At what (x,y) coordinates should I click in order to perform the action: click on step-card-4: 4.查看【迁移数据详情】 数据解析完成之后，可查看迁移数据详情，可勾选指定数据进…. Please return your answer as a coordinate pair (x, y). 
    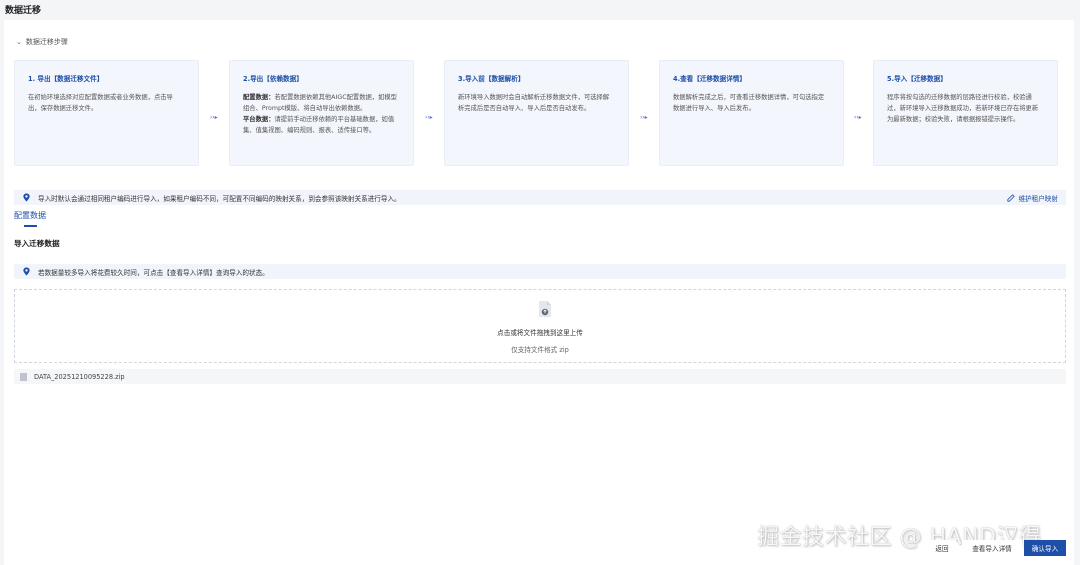
    Looking at the image, I should click on (751, 113).